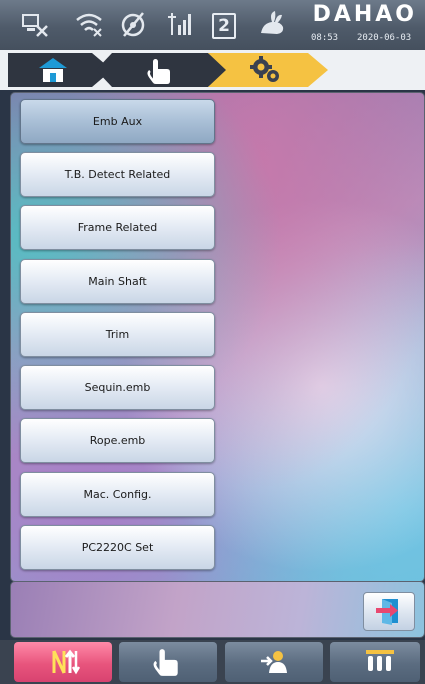 Image resolution: width=425 pixels, height=684 pixels. I want to click on needle-bars-button, so click(375, 662).